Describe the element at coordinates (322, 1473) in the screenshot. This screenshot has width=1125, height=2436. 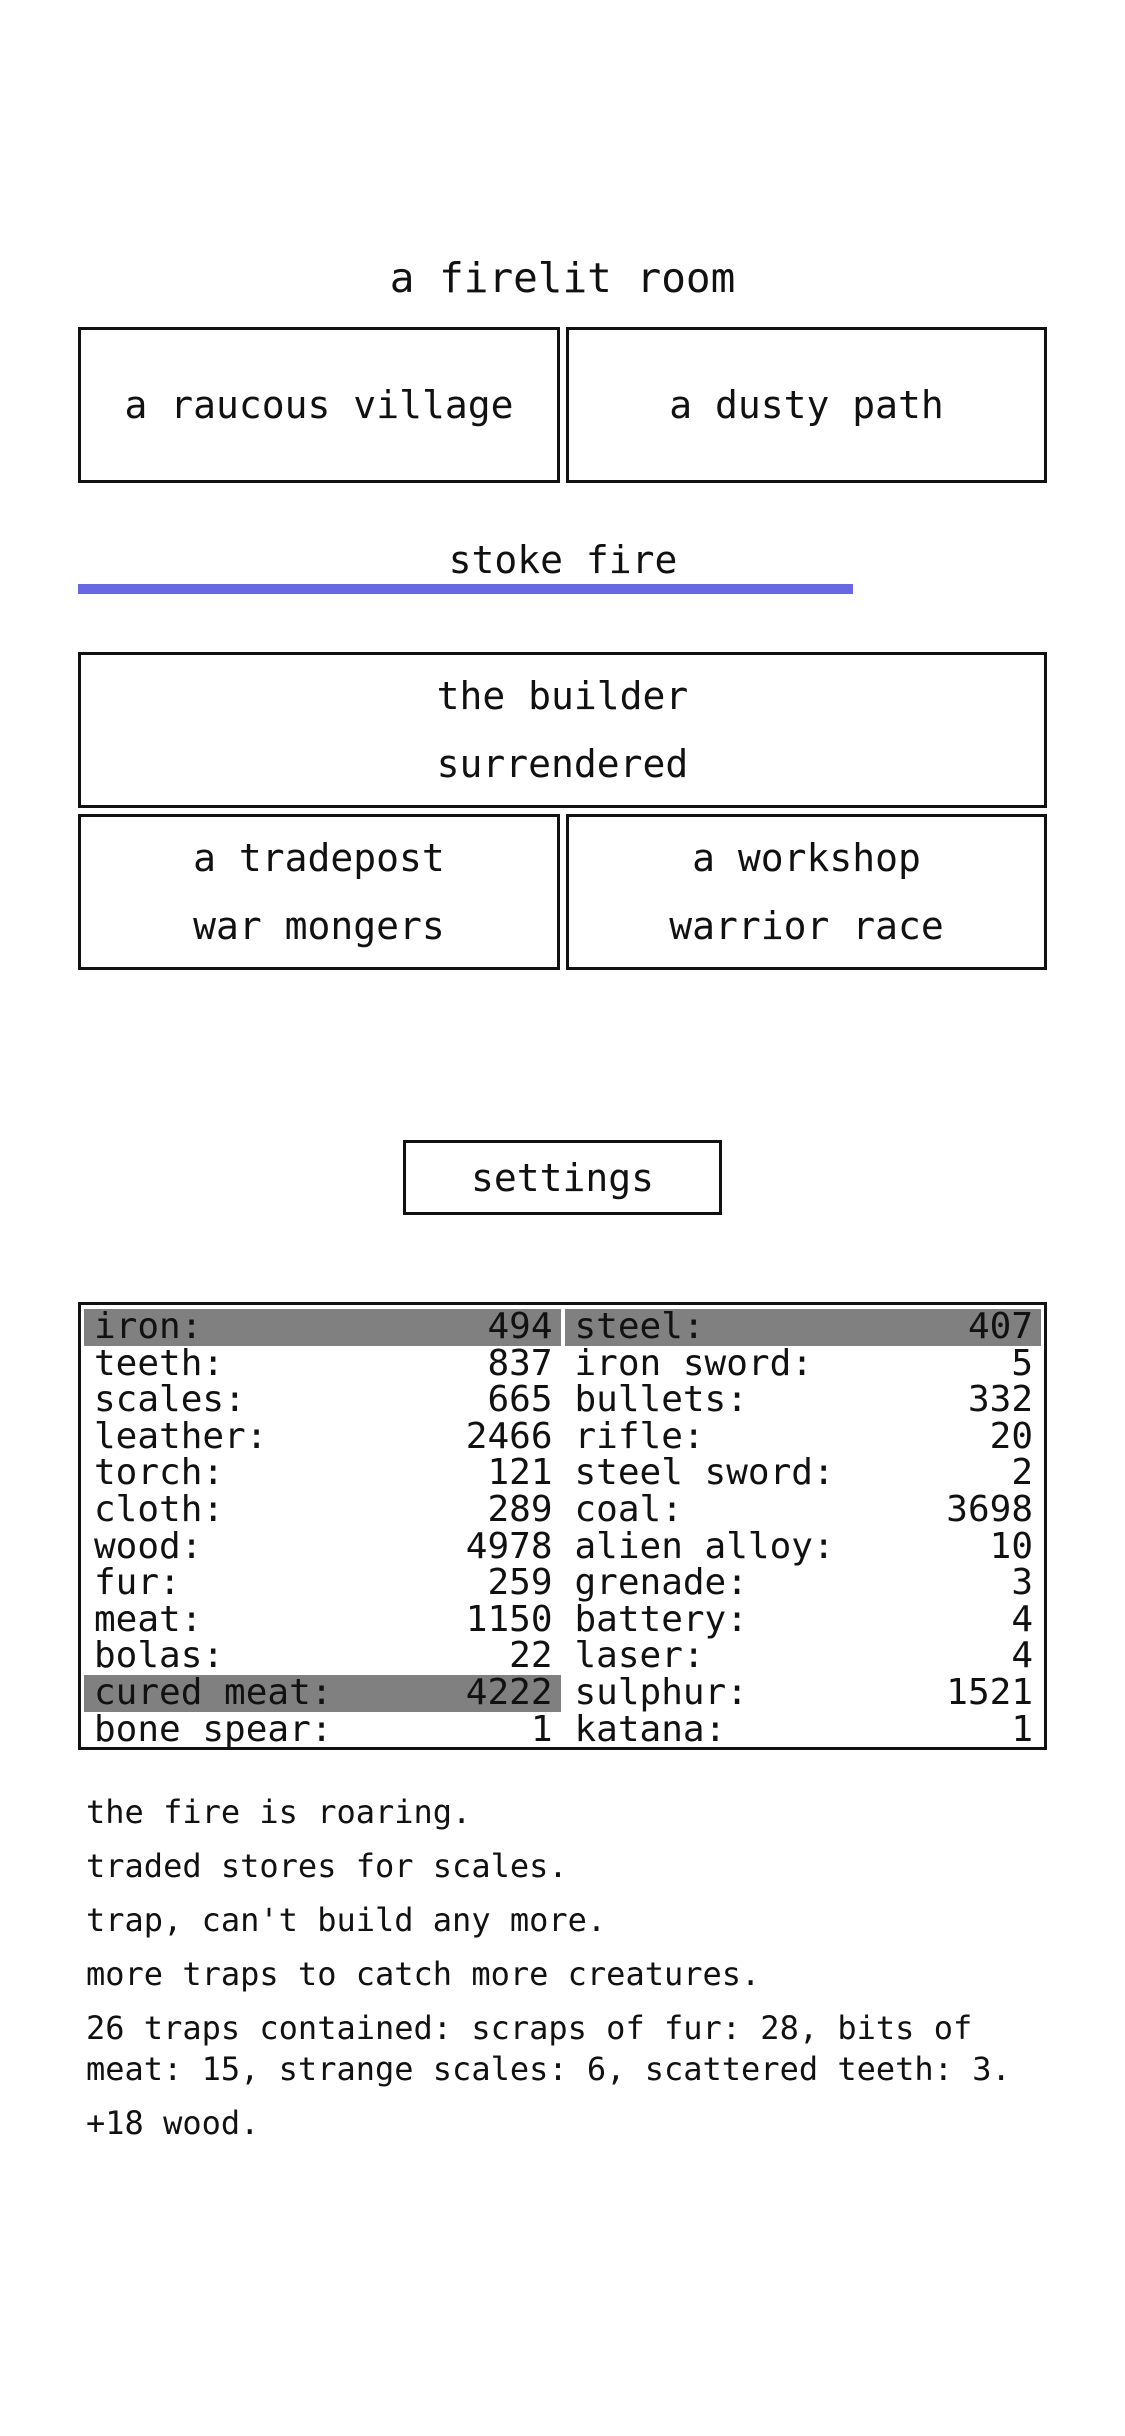
I see `store-row: torch: 121` at that location.